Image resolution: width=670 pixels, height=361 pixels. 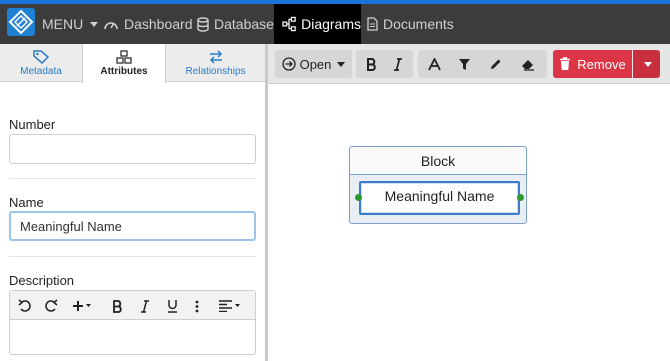 I want to click on nav-item-dashboard: Dashboard, so click(x=148, y=24).